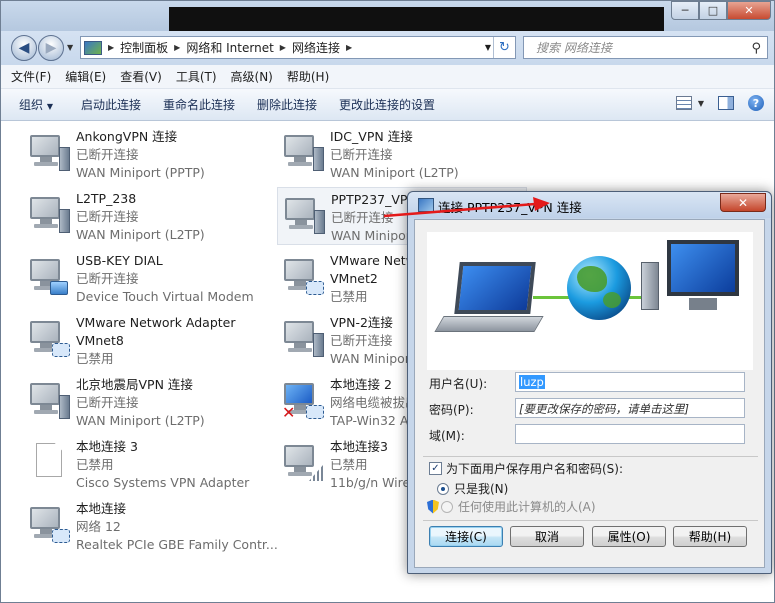 This screenshot has height=603, width=775. Describe the element at coordinates (743, 202) in the screenshot. I see `dialog-close-button: ✕` at that location.